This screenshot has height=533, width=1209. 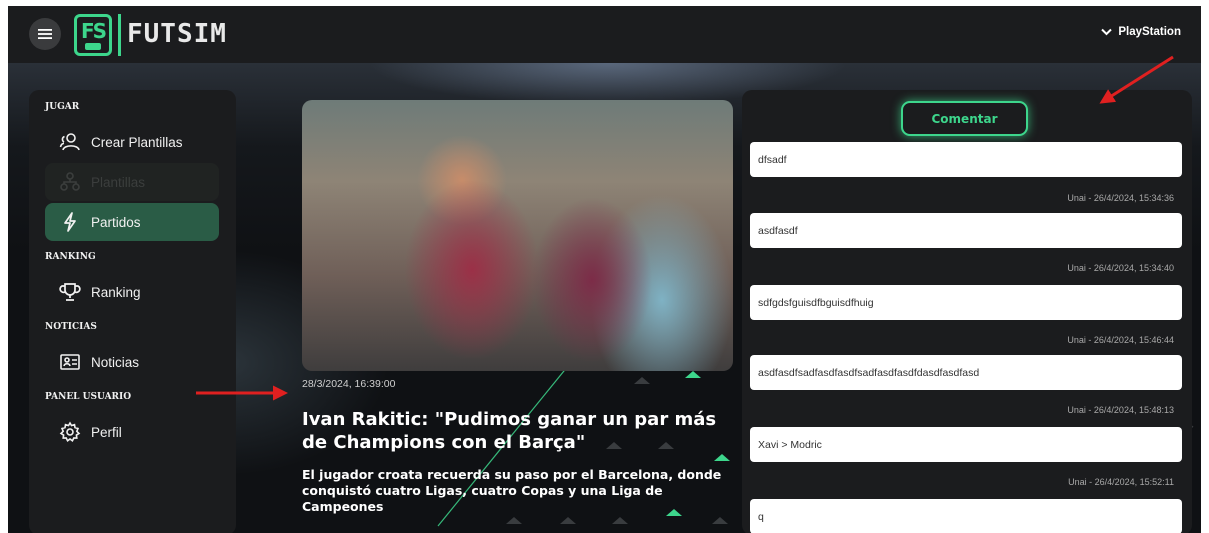 What do you see at coordinates (93, 30) in the screenshot?
I see `logo-text: FS` at bounding box center [93, 30].